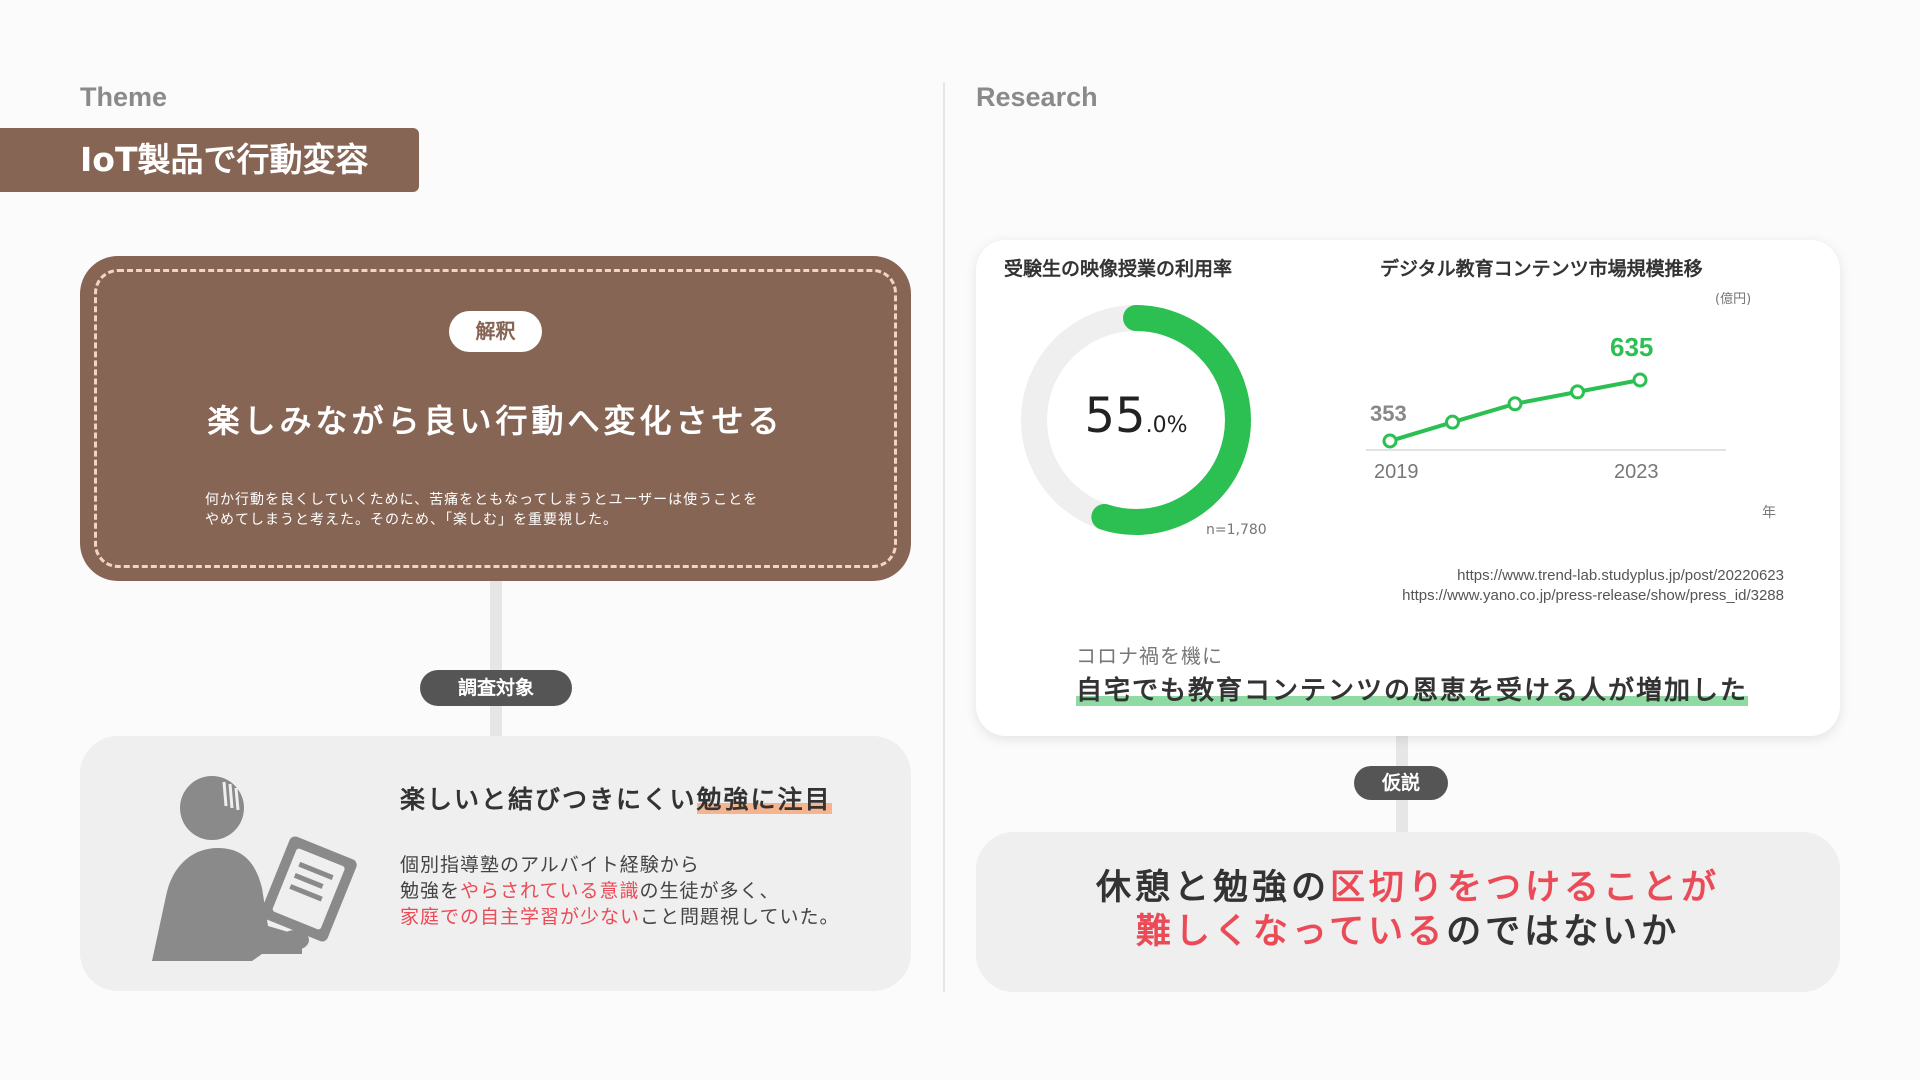 Image resolution: width=1920 pixels, height=1080 pixels. What do you see at coordinates (550, 865) in the screenshot?
I see `survey-line-1: 個別指導塾のアルバイト経験から` at bounding box center [550, 865].